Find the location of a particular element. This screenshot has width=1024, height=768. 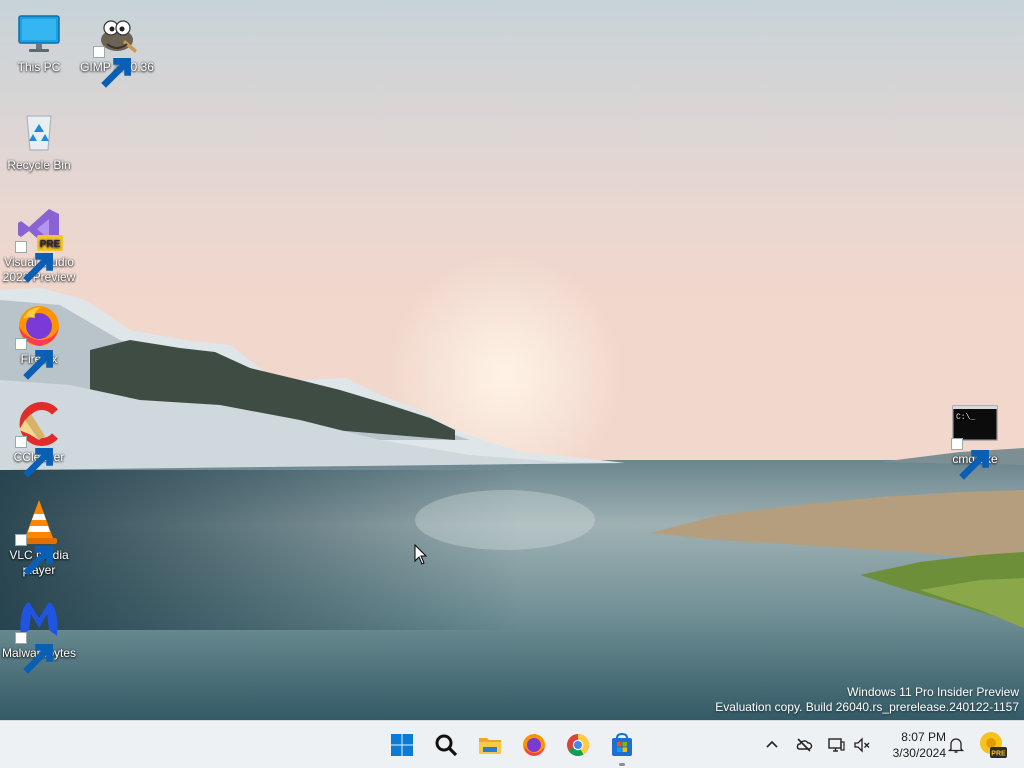

desktop-icon-malwarebytes: Malwarebytes is located at coordinates (39, 635).